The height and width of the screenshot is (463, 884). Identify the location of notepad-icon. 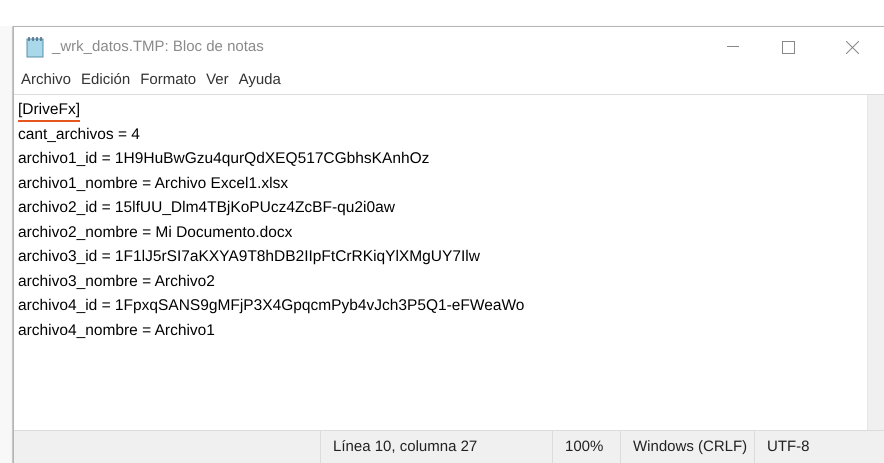
(35, 47).